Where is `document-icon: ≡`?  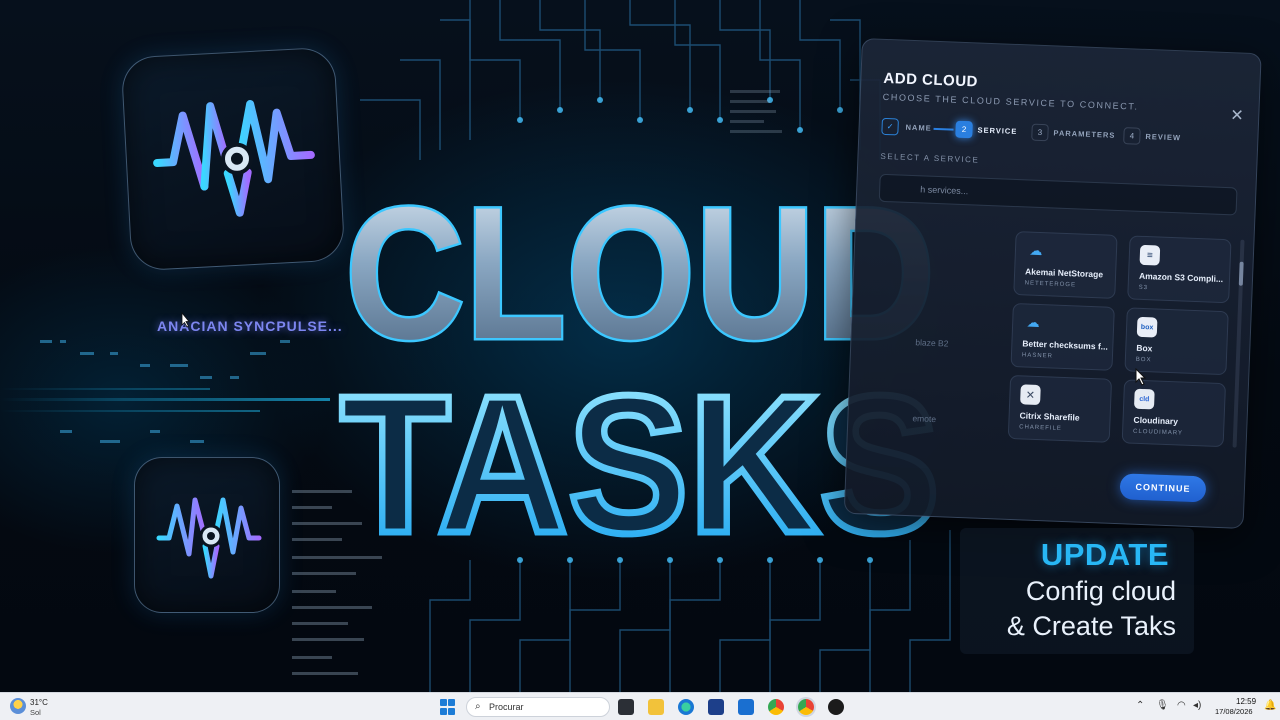
document-icon: ≡ is located at coordinates (1150, 255).